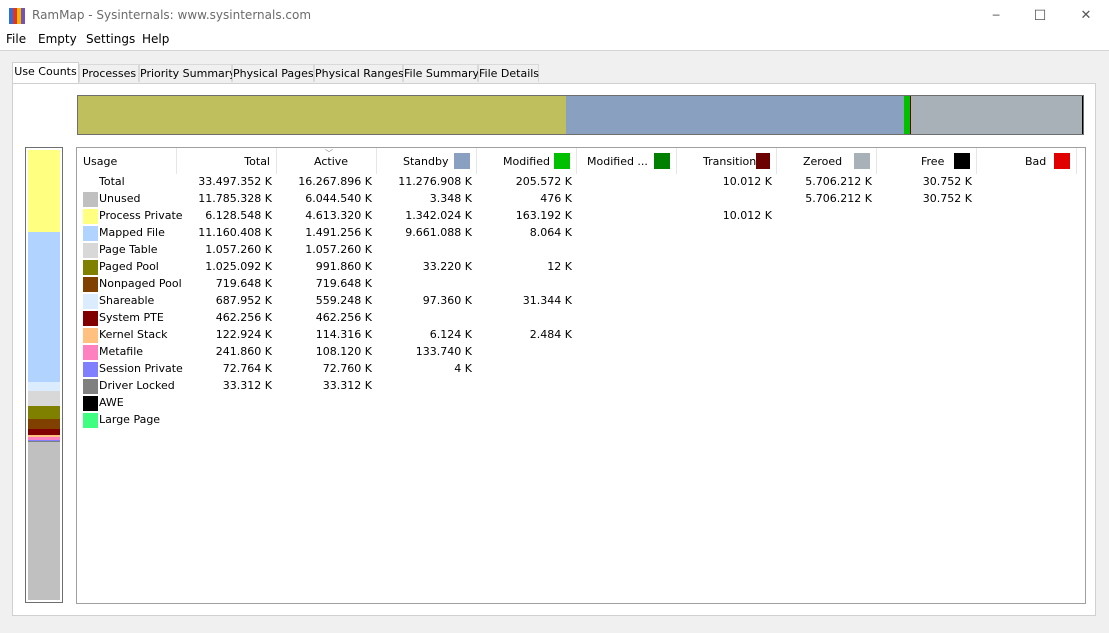  What do you see at coordinates (581, 352) in the screenshot?
I see `table-row: Metafile 241.860 K 108.120 K 133.740 K` at bounding box center [581, 352].